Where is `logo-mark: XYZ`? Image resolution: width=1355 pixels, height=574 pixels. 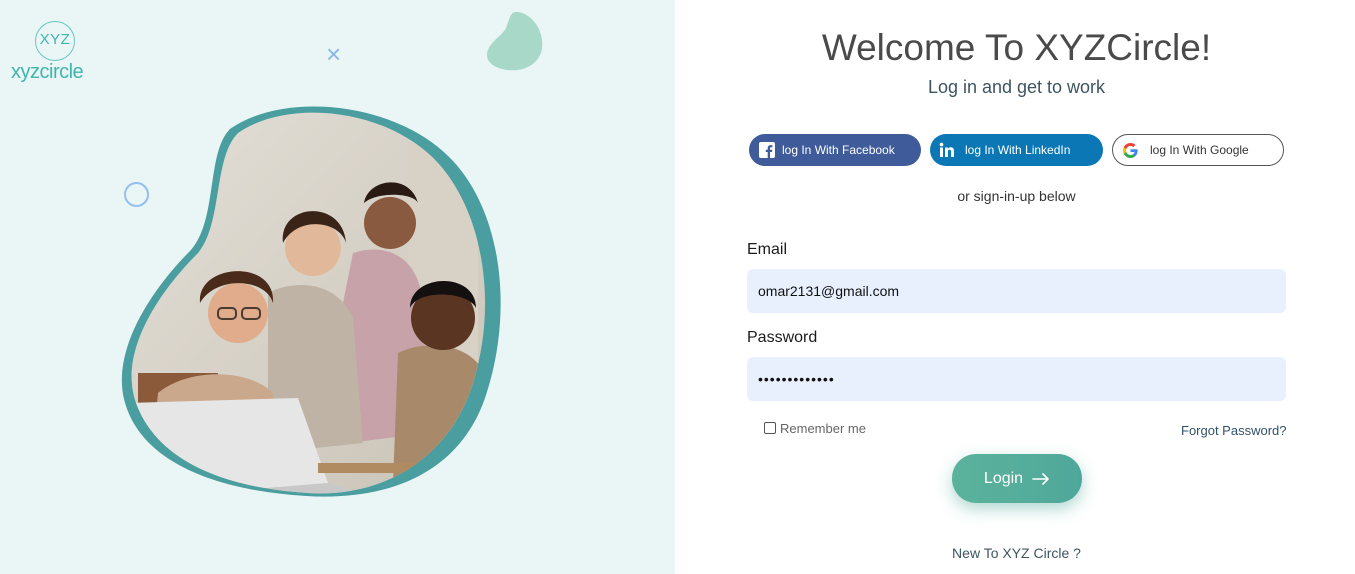 logo-mark: XYZ is located at coordinates (55, 39).